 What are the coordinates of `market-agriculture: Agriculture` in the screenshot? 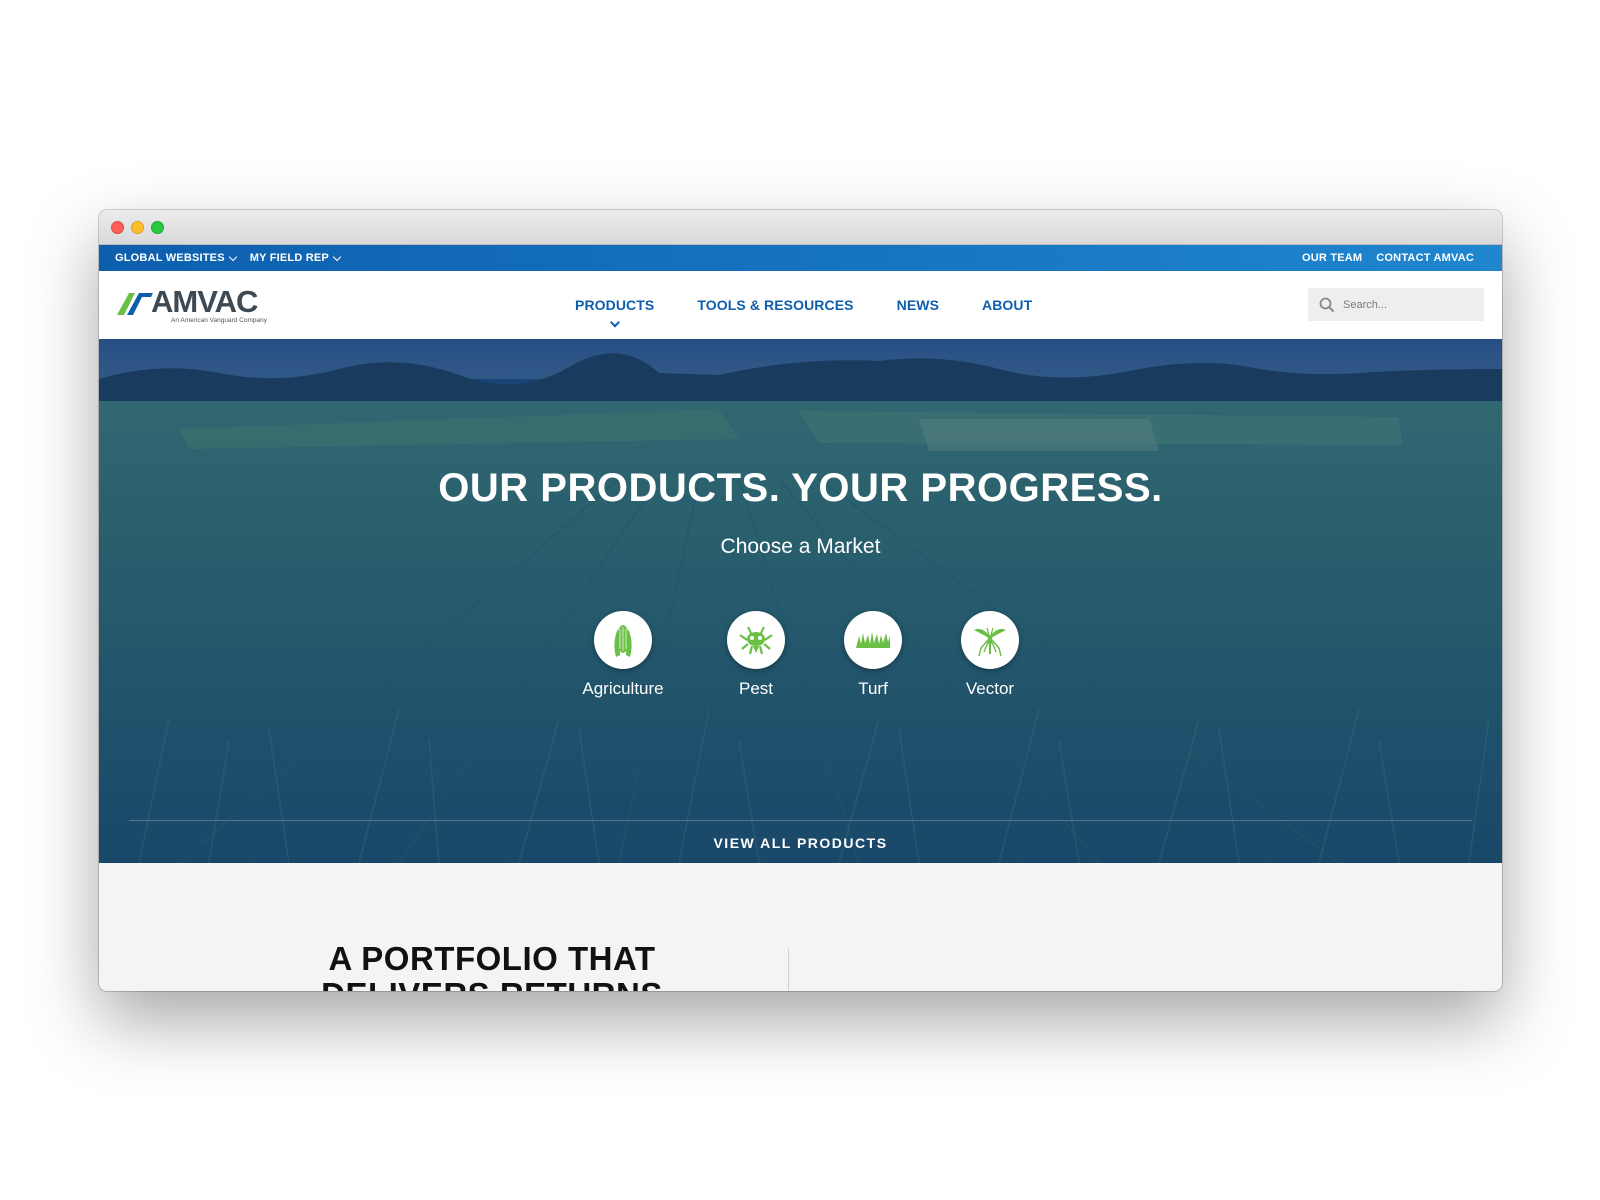 It's located at (623, 655).